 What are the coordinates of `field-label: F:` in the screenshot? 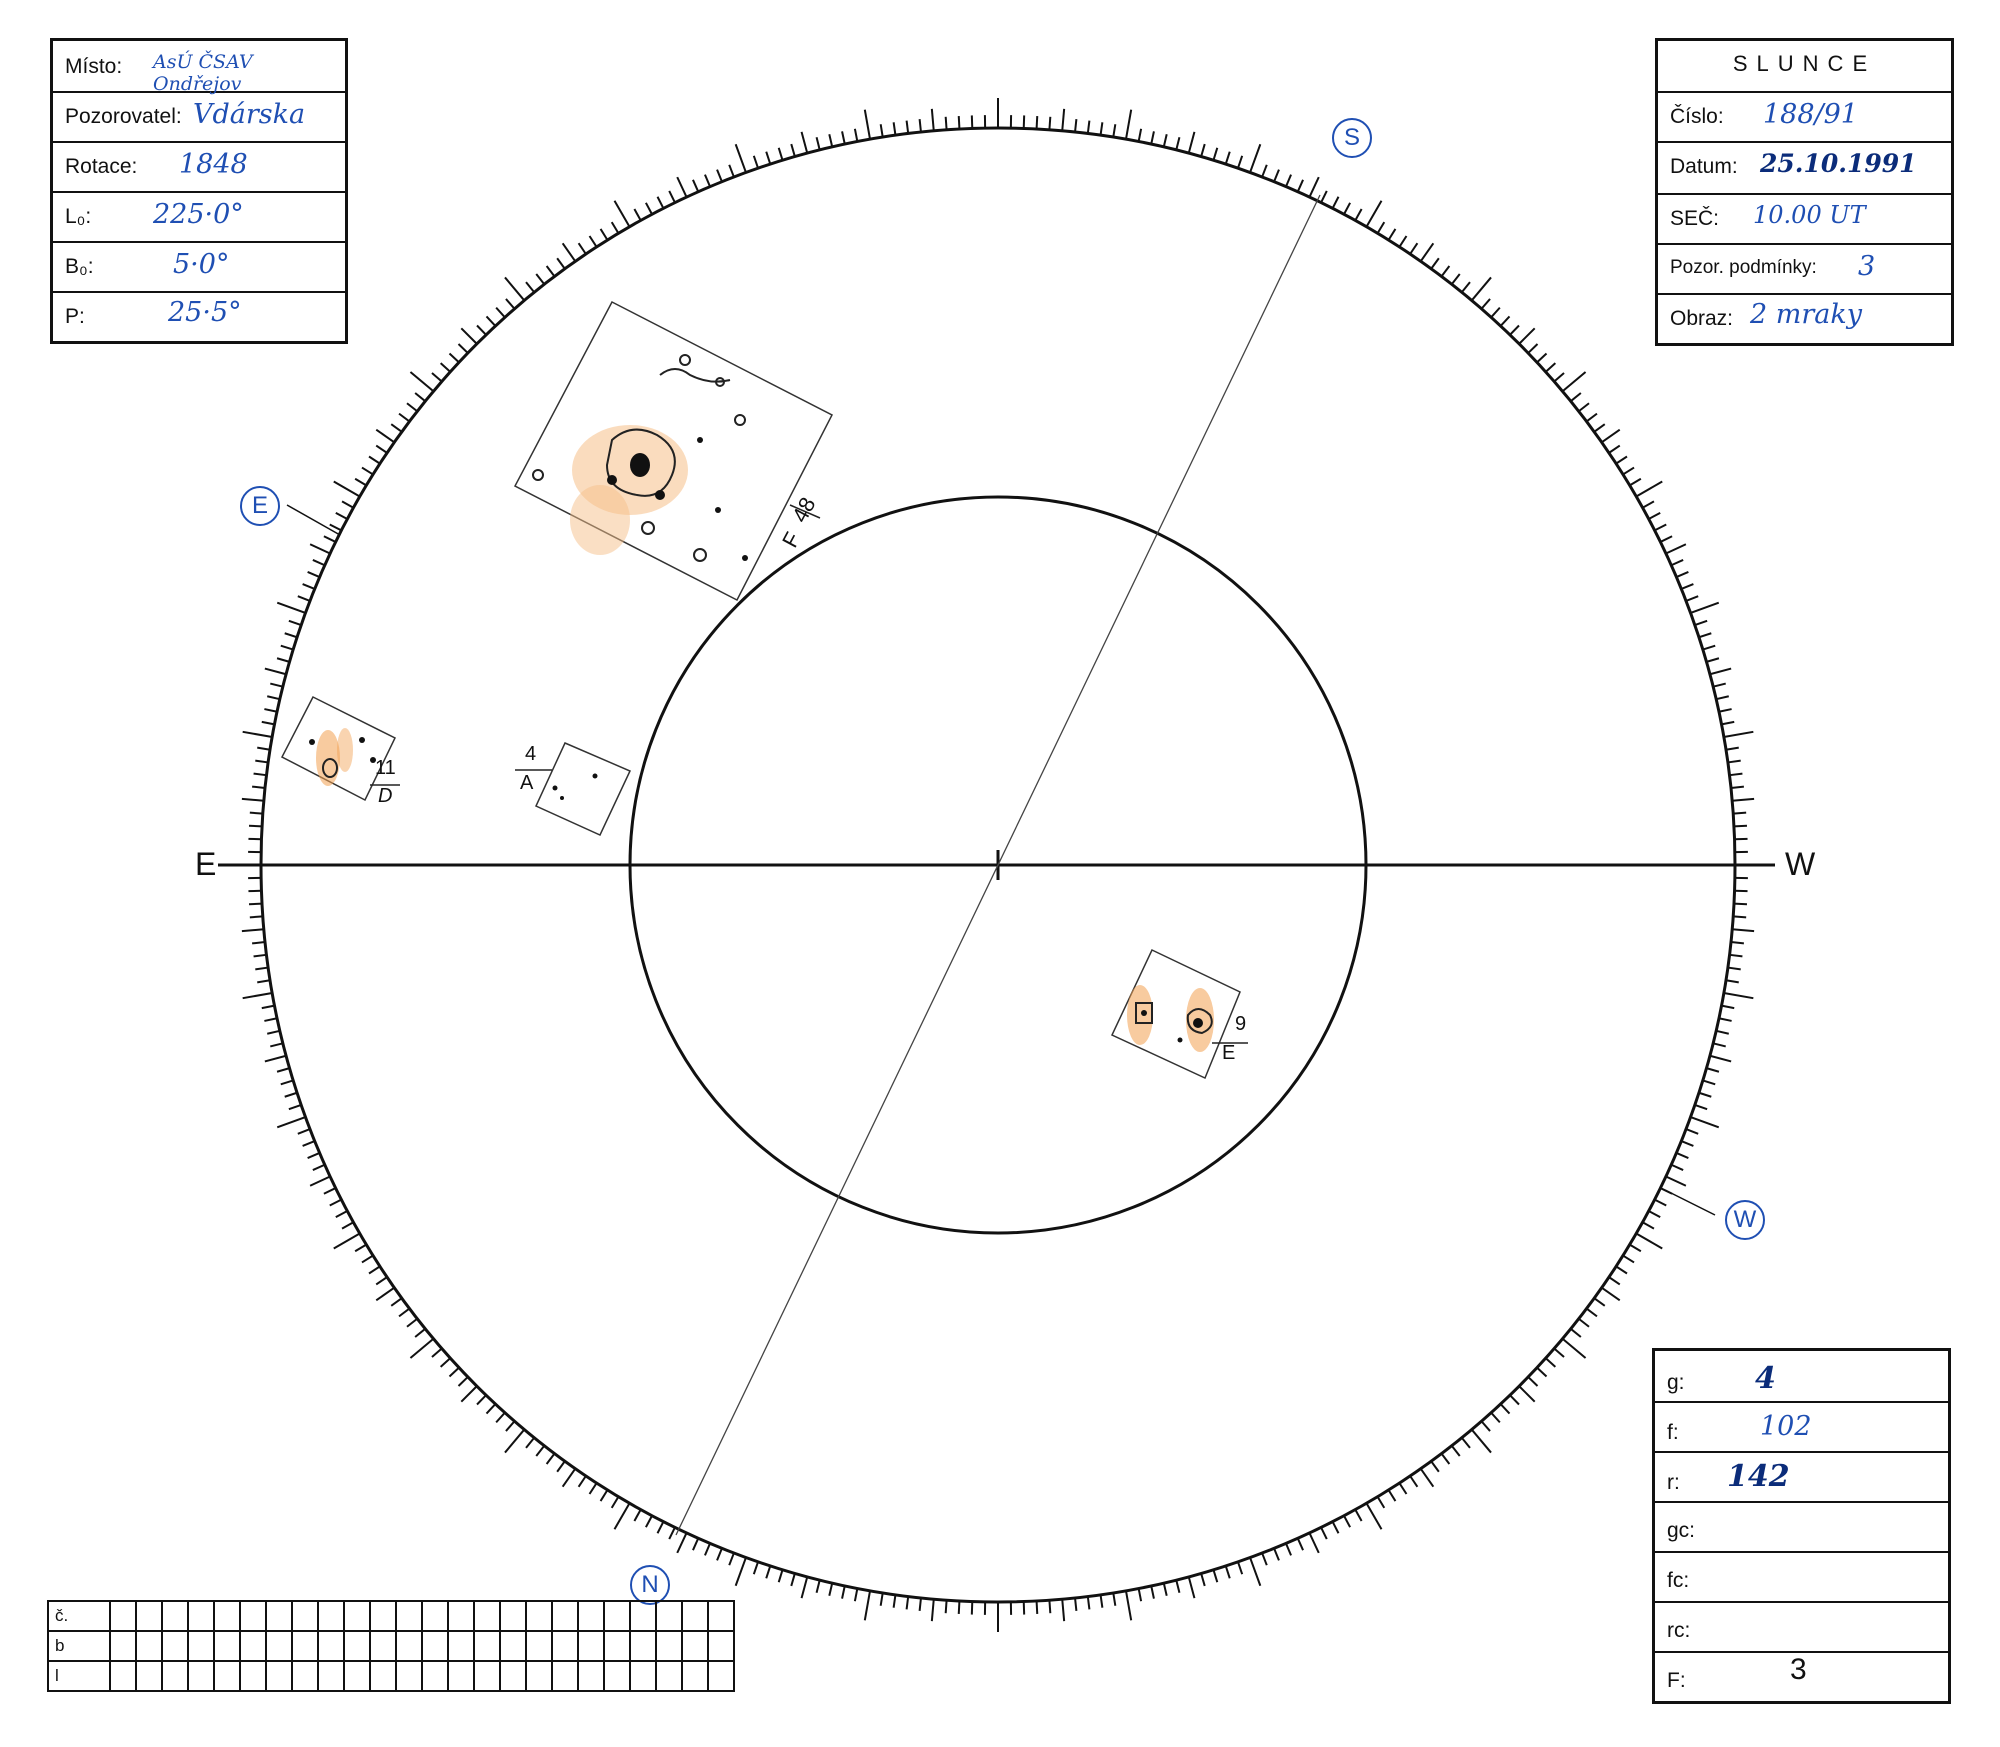 It's located at (1676, 1680).